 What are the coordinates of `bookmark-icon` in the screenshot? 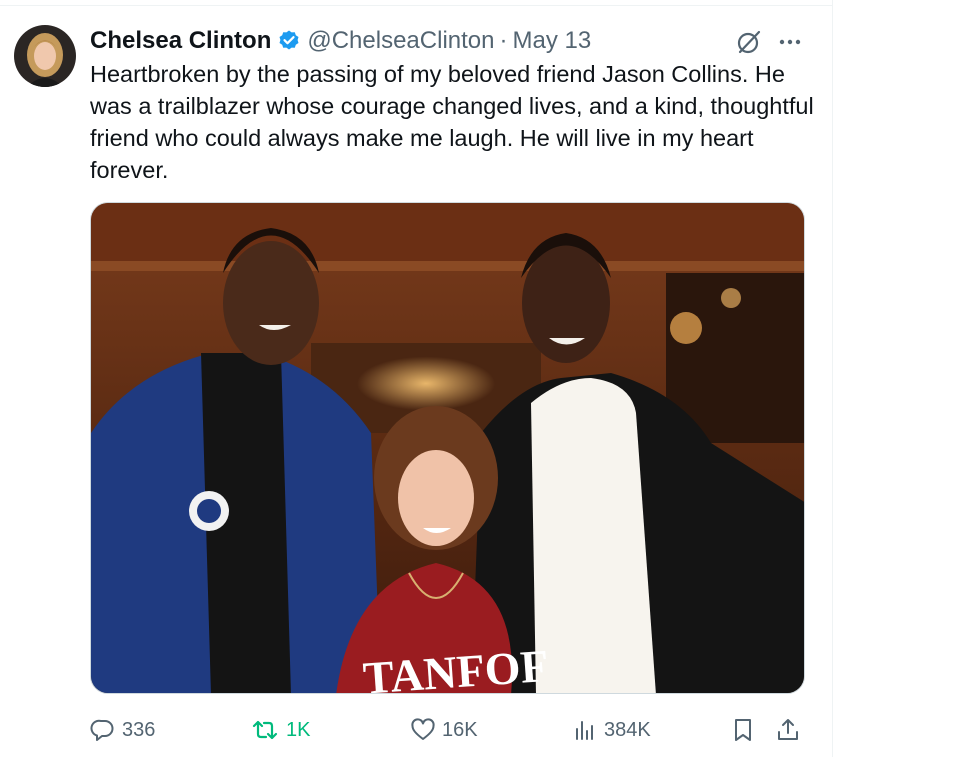 It's located at (743, 730).